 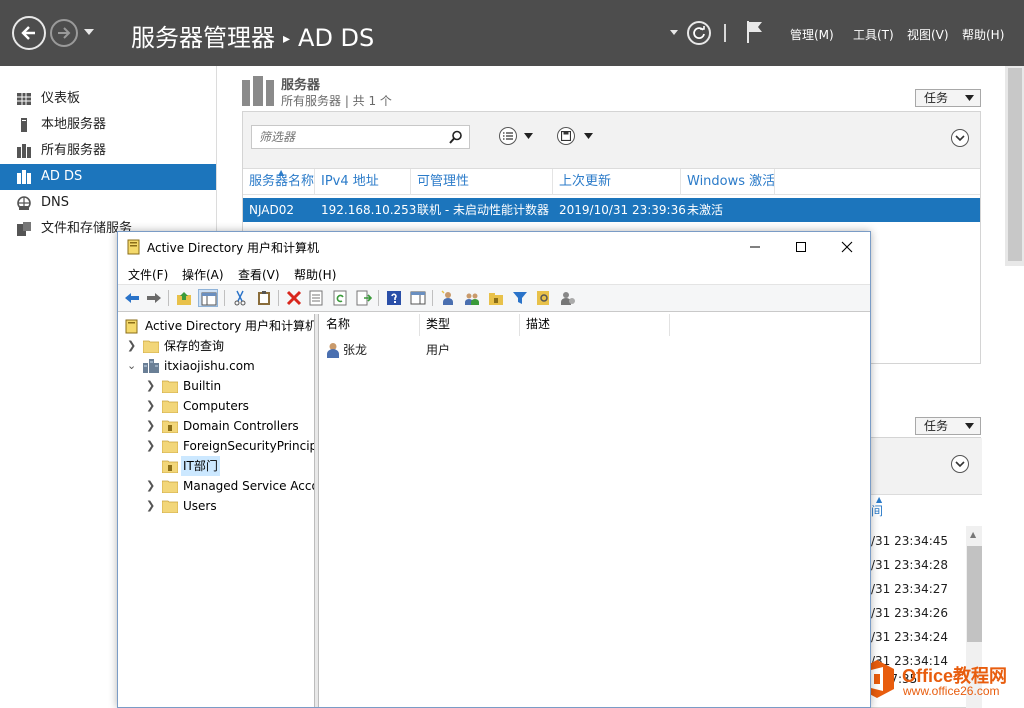 I want to click on tb-export-button, so click(x=364, y=298).